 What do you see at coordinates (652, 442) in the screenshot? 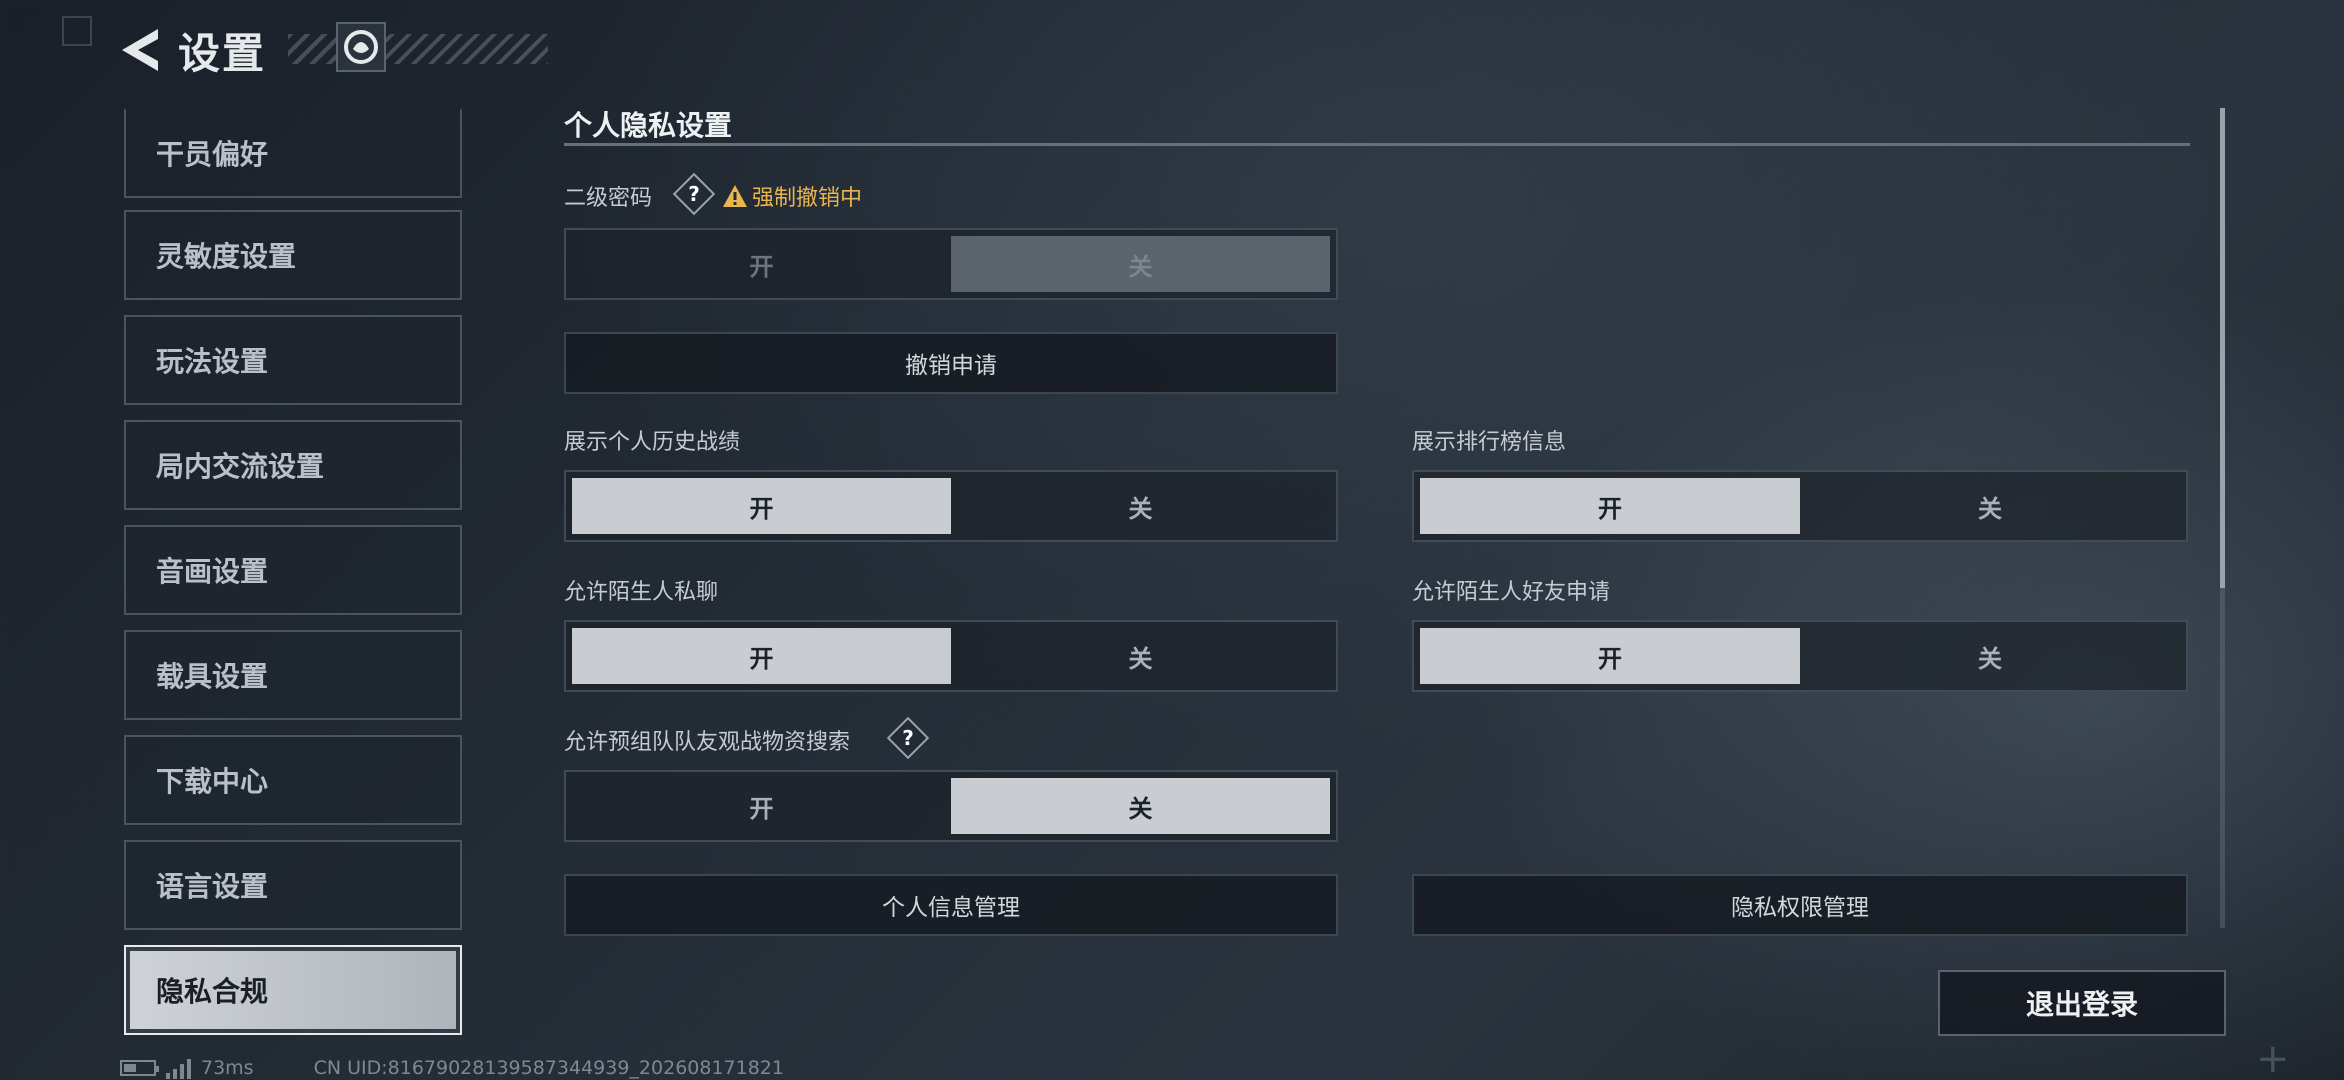
I see `show-history-label: 展示个人历史战绩` at bounding box center [652, 442].